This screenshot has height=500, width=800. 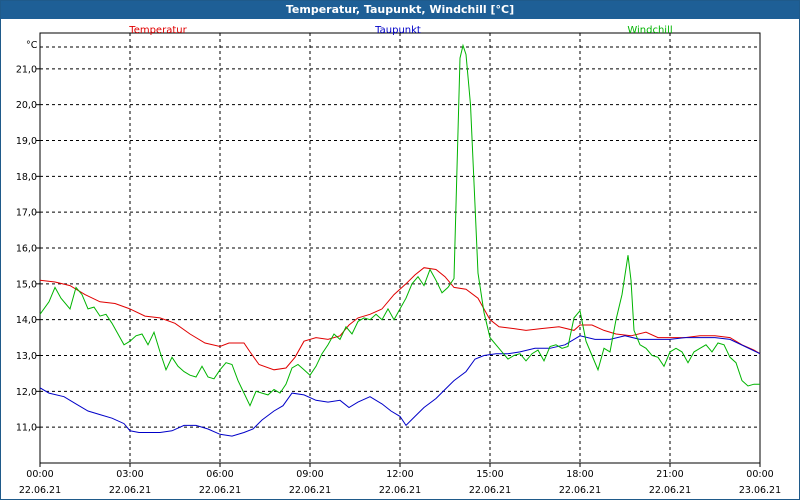 What do you see at coordinates (760, 490) in the screenshot?
I see `x-tick-date: 23.06.21` at bounding box center [760, 490].